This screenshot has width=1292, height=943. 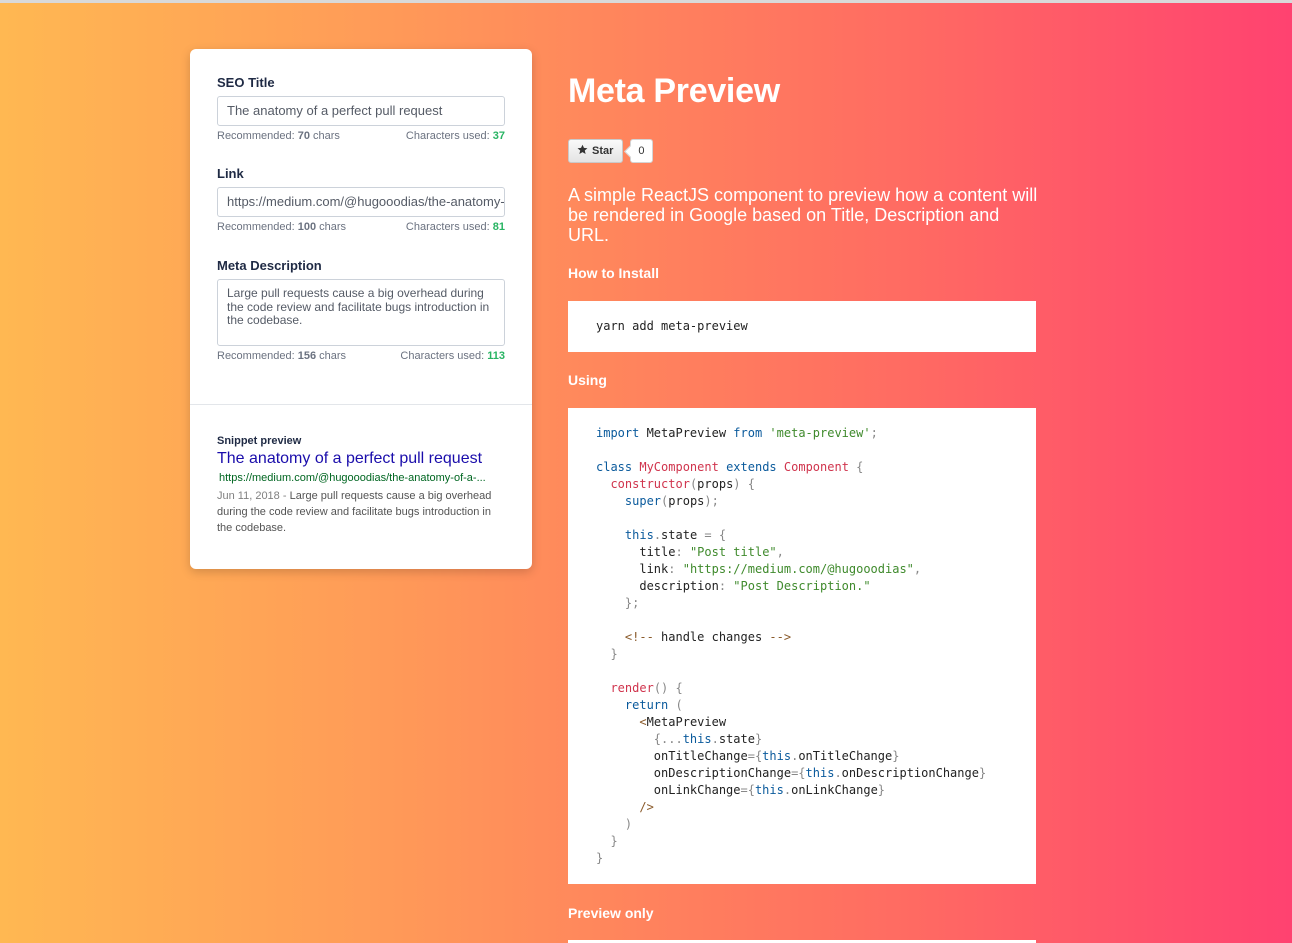 I want to click on seo-title-recommended: Recommended: 70 chars, so click(x=278, y=136).